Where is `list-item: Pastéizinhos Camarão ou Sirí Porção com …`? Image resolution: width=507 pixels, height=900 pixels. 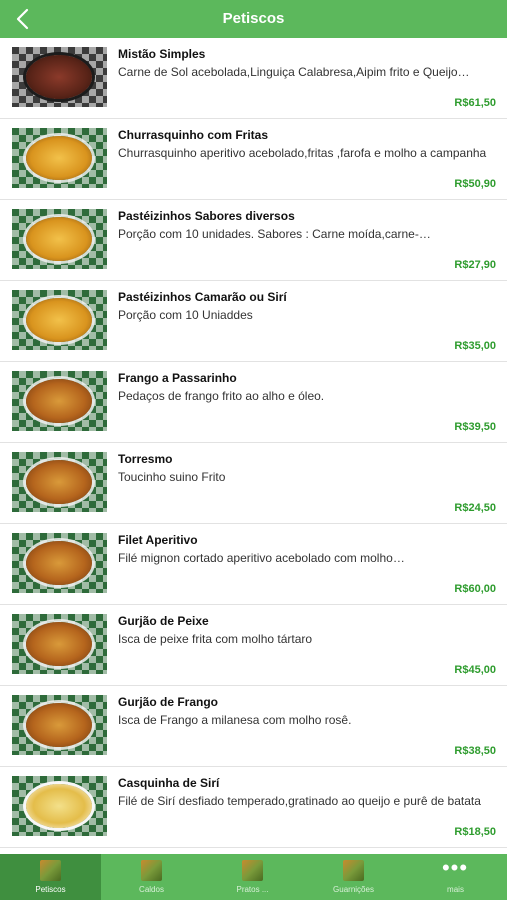
list-item: Pastéizinhos Camarão ou Sirí Porção com … is located at coordinates (253, 321).